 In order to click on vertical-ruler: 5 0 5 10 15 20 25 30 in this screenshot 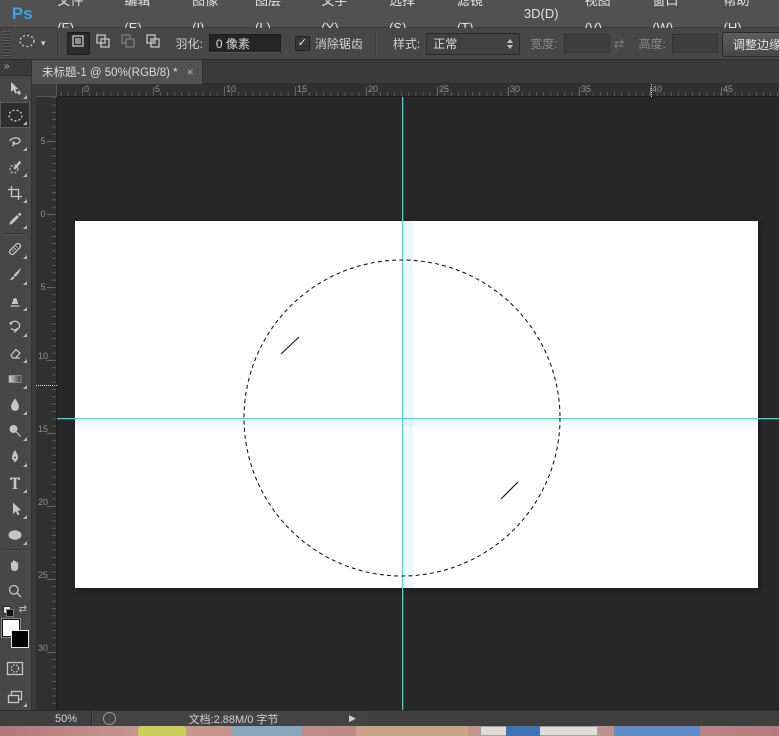, I will do `click(46, 403)`.